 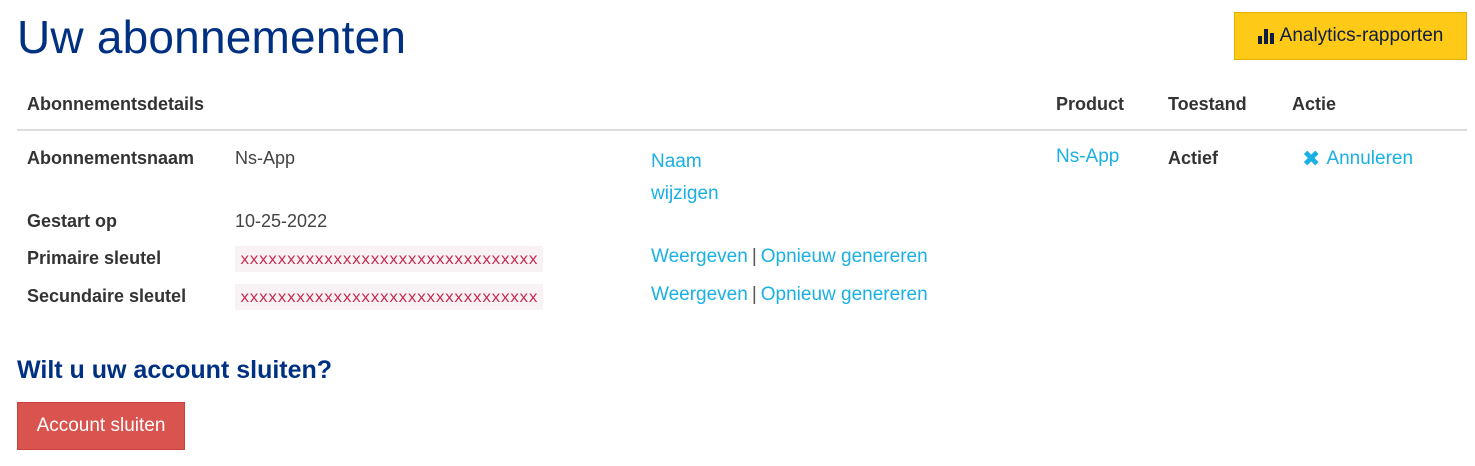 I want to click on header-product: Product, so click(x=1090, y=104).